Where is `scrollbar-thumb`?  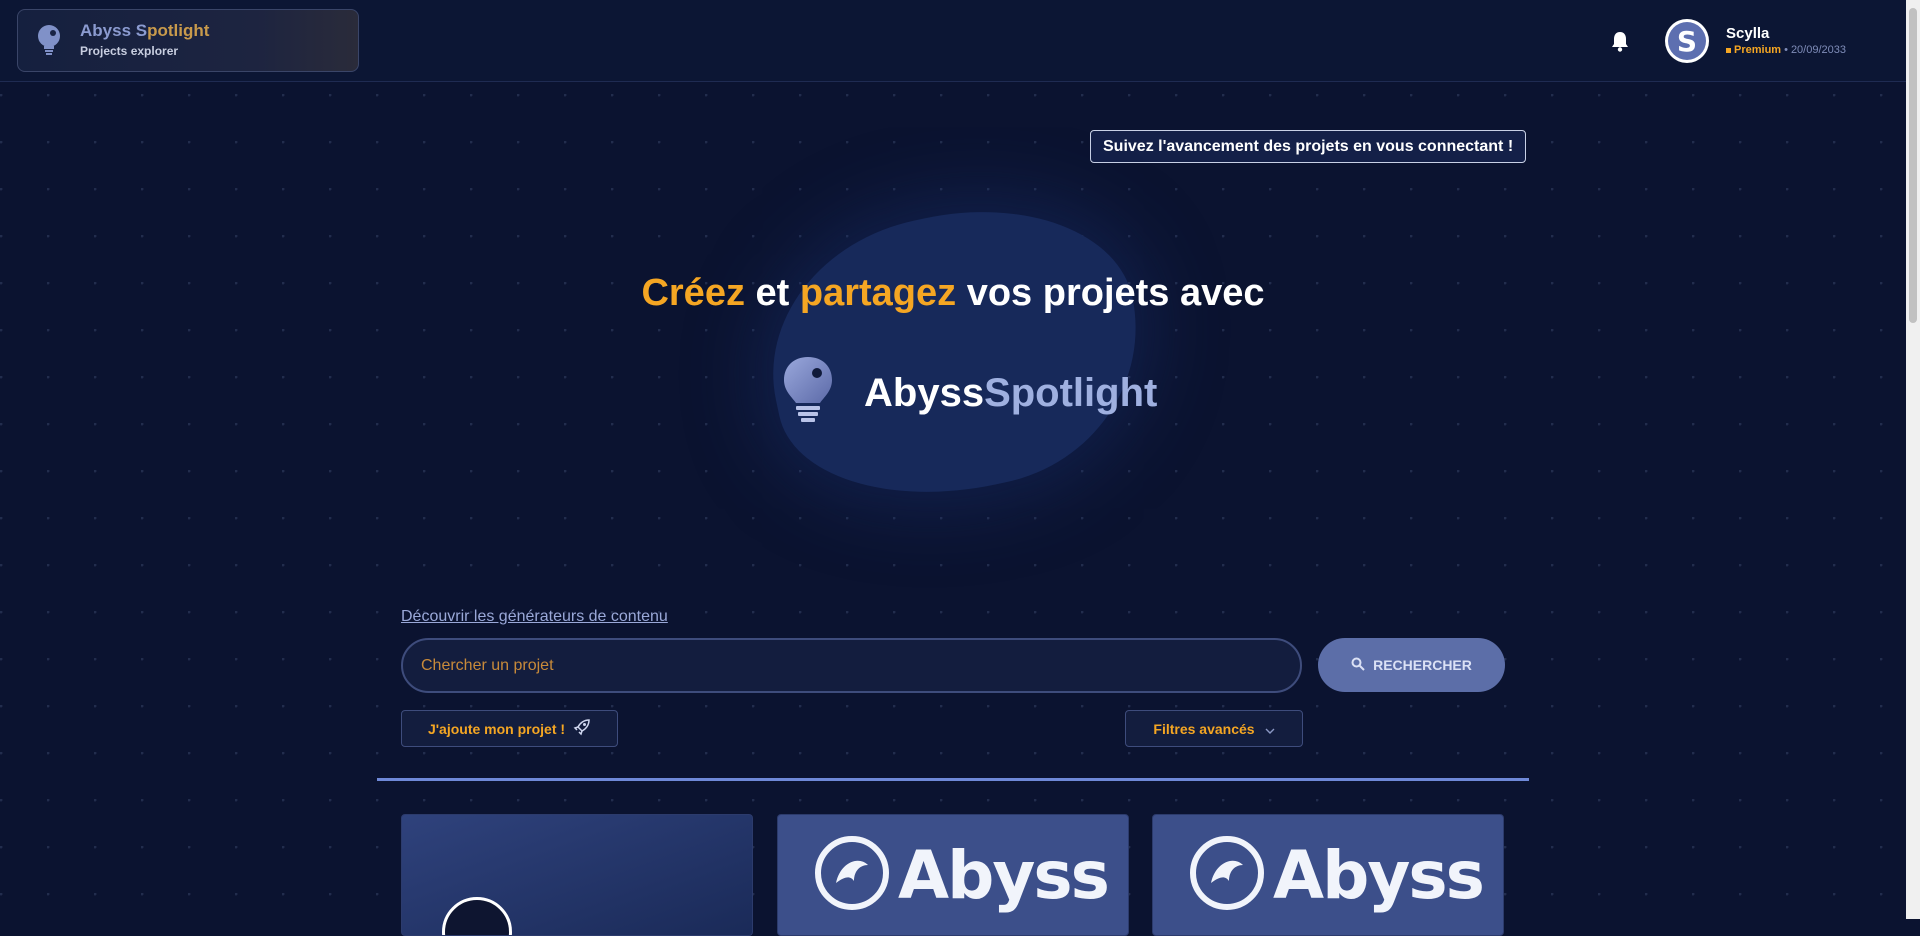
scrollbar-thumb is located at coordinates (1913, 165).